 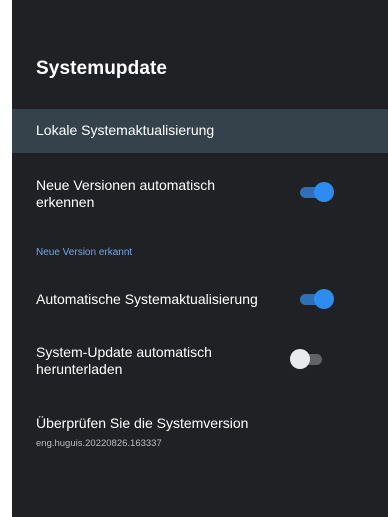 I want to click on auto-download-toggle, so click(x=308, y=359).